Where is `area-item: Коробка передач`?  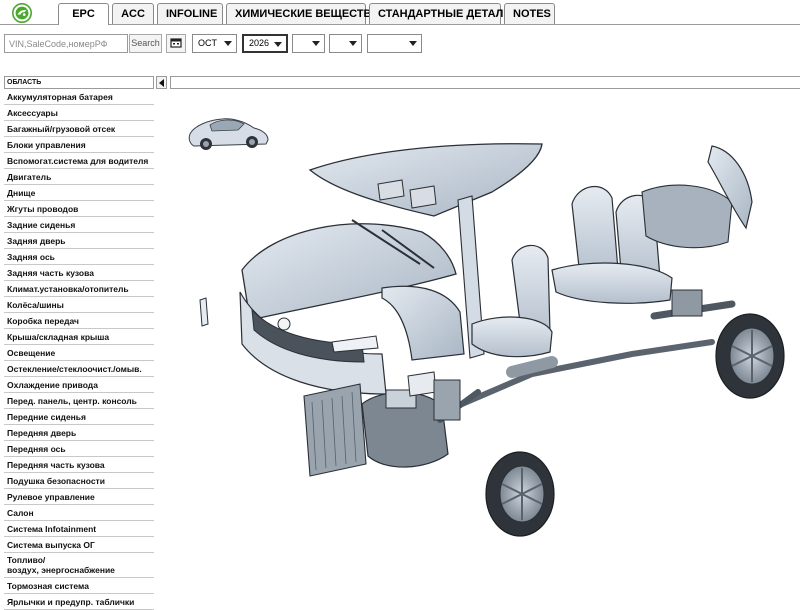
area-item: Коробка передач is located at coordinates (79, 321).